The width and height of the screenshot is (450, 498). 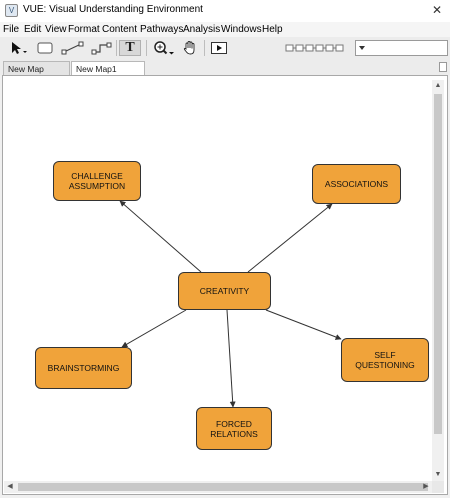 I want to click on node-brainstorming: BRAINSTORMING, so click(x=83, y=368).